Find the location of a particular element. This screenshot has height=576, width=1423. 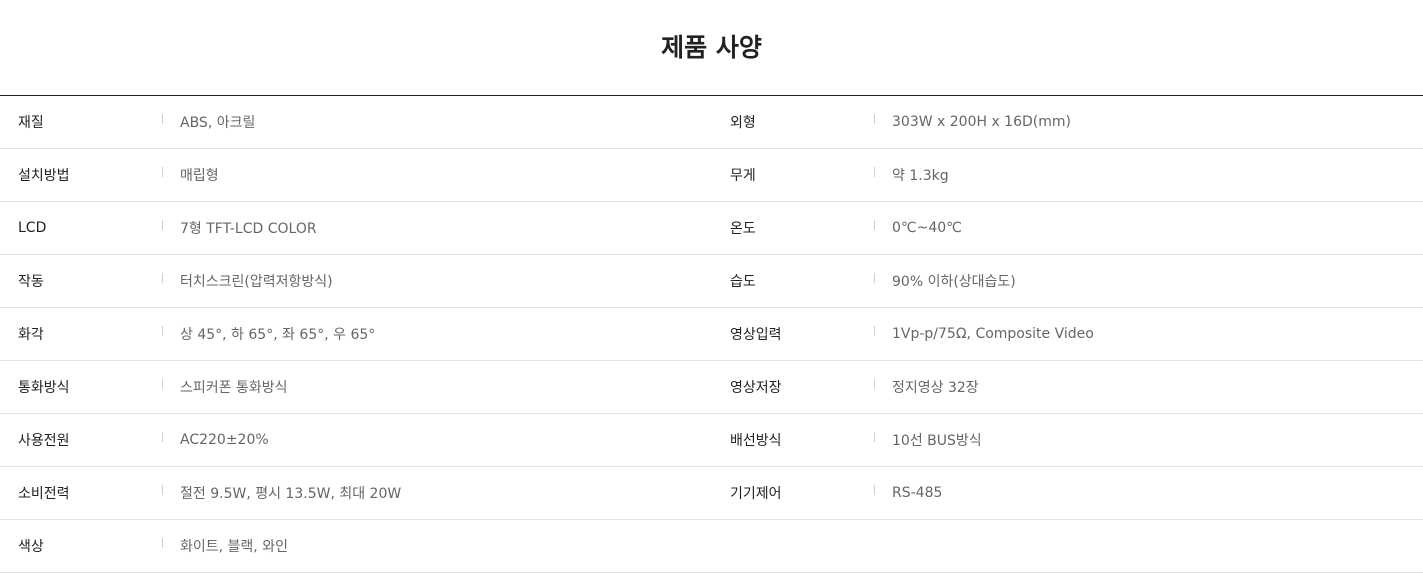

spec-cell: 작동 터치스크린(압력저항방식) is located at coordinates (356, 281).